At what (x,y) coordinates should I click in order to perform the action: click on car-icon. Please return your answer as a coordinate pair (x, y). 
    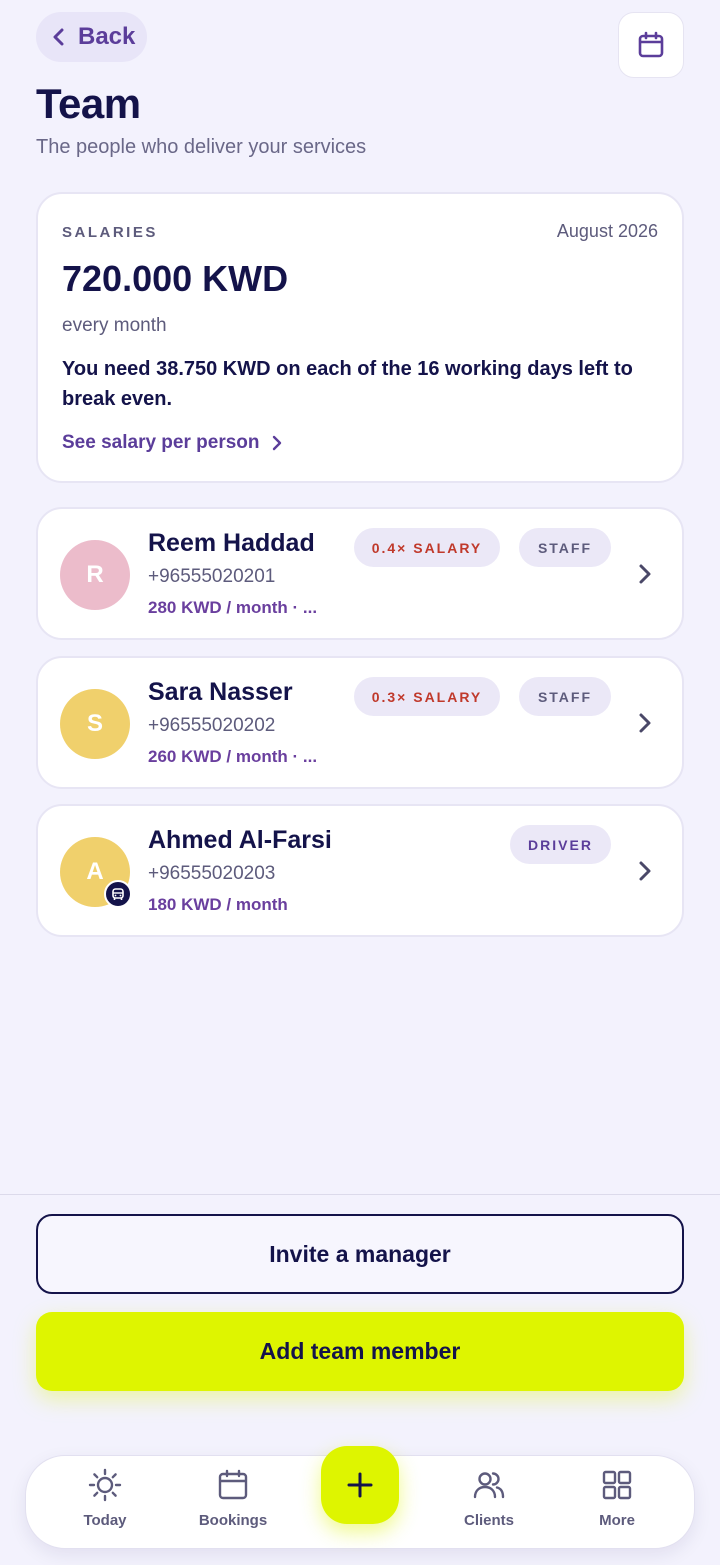
    Looking at the image, I should click on (118, 894).